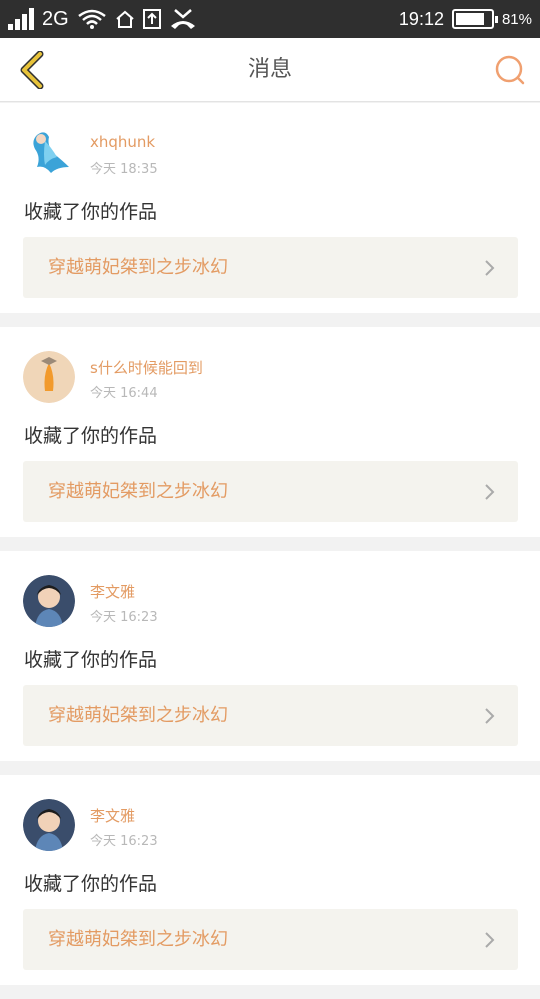 The height and width of the screenshot is (999, 540). Describe the element at coordinates (92, 19) in the screenshot. I see `wifi-icon` at that location.